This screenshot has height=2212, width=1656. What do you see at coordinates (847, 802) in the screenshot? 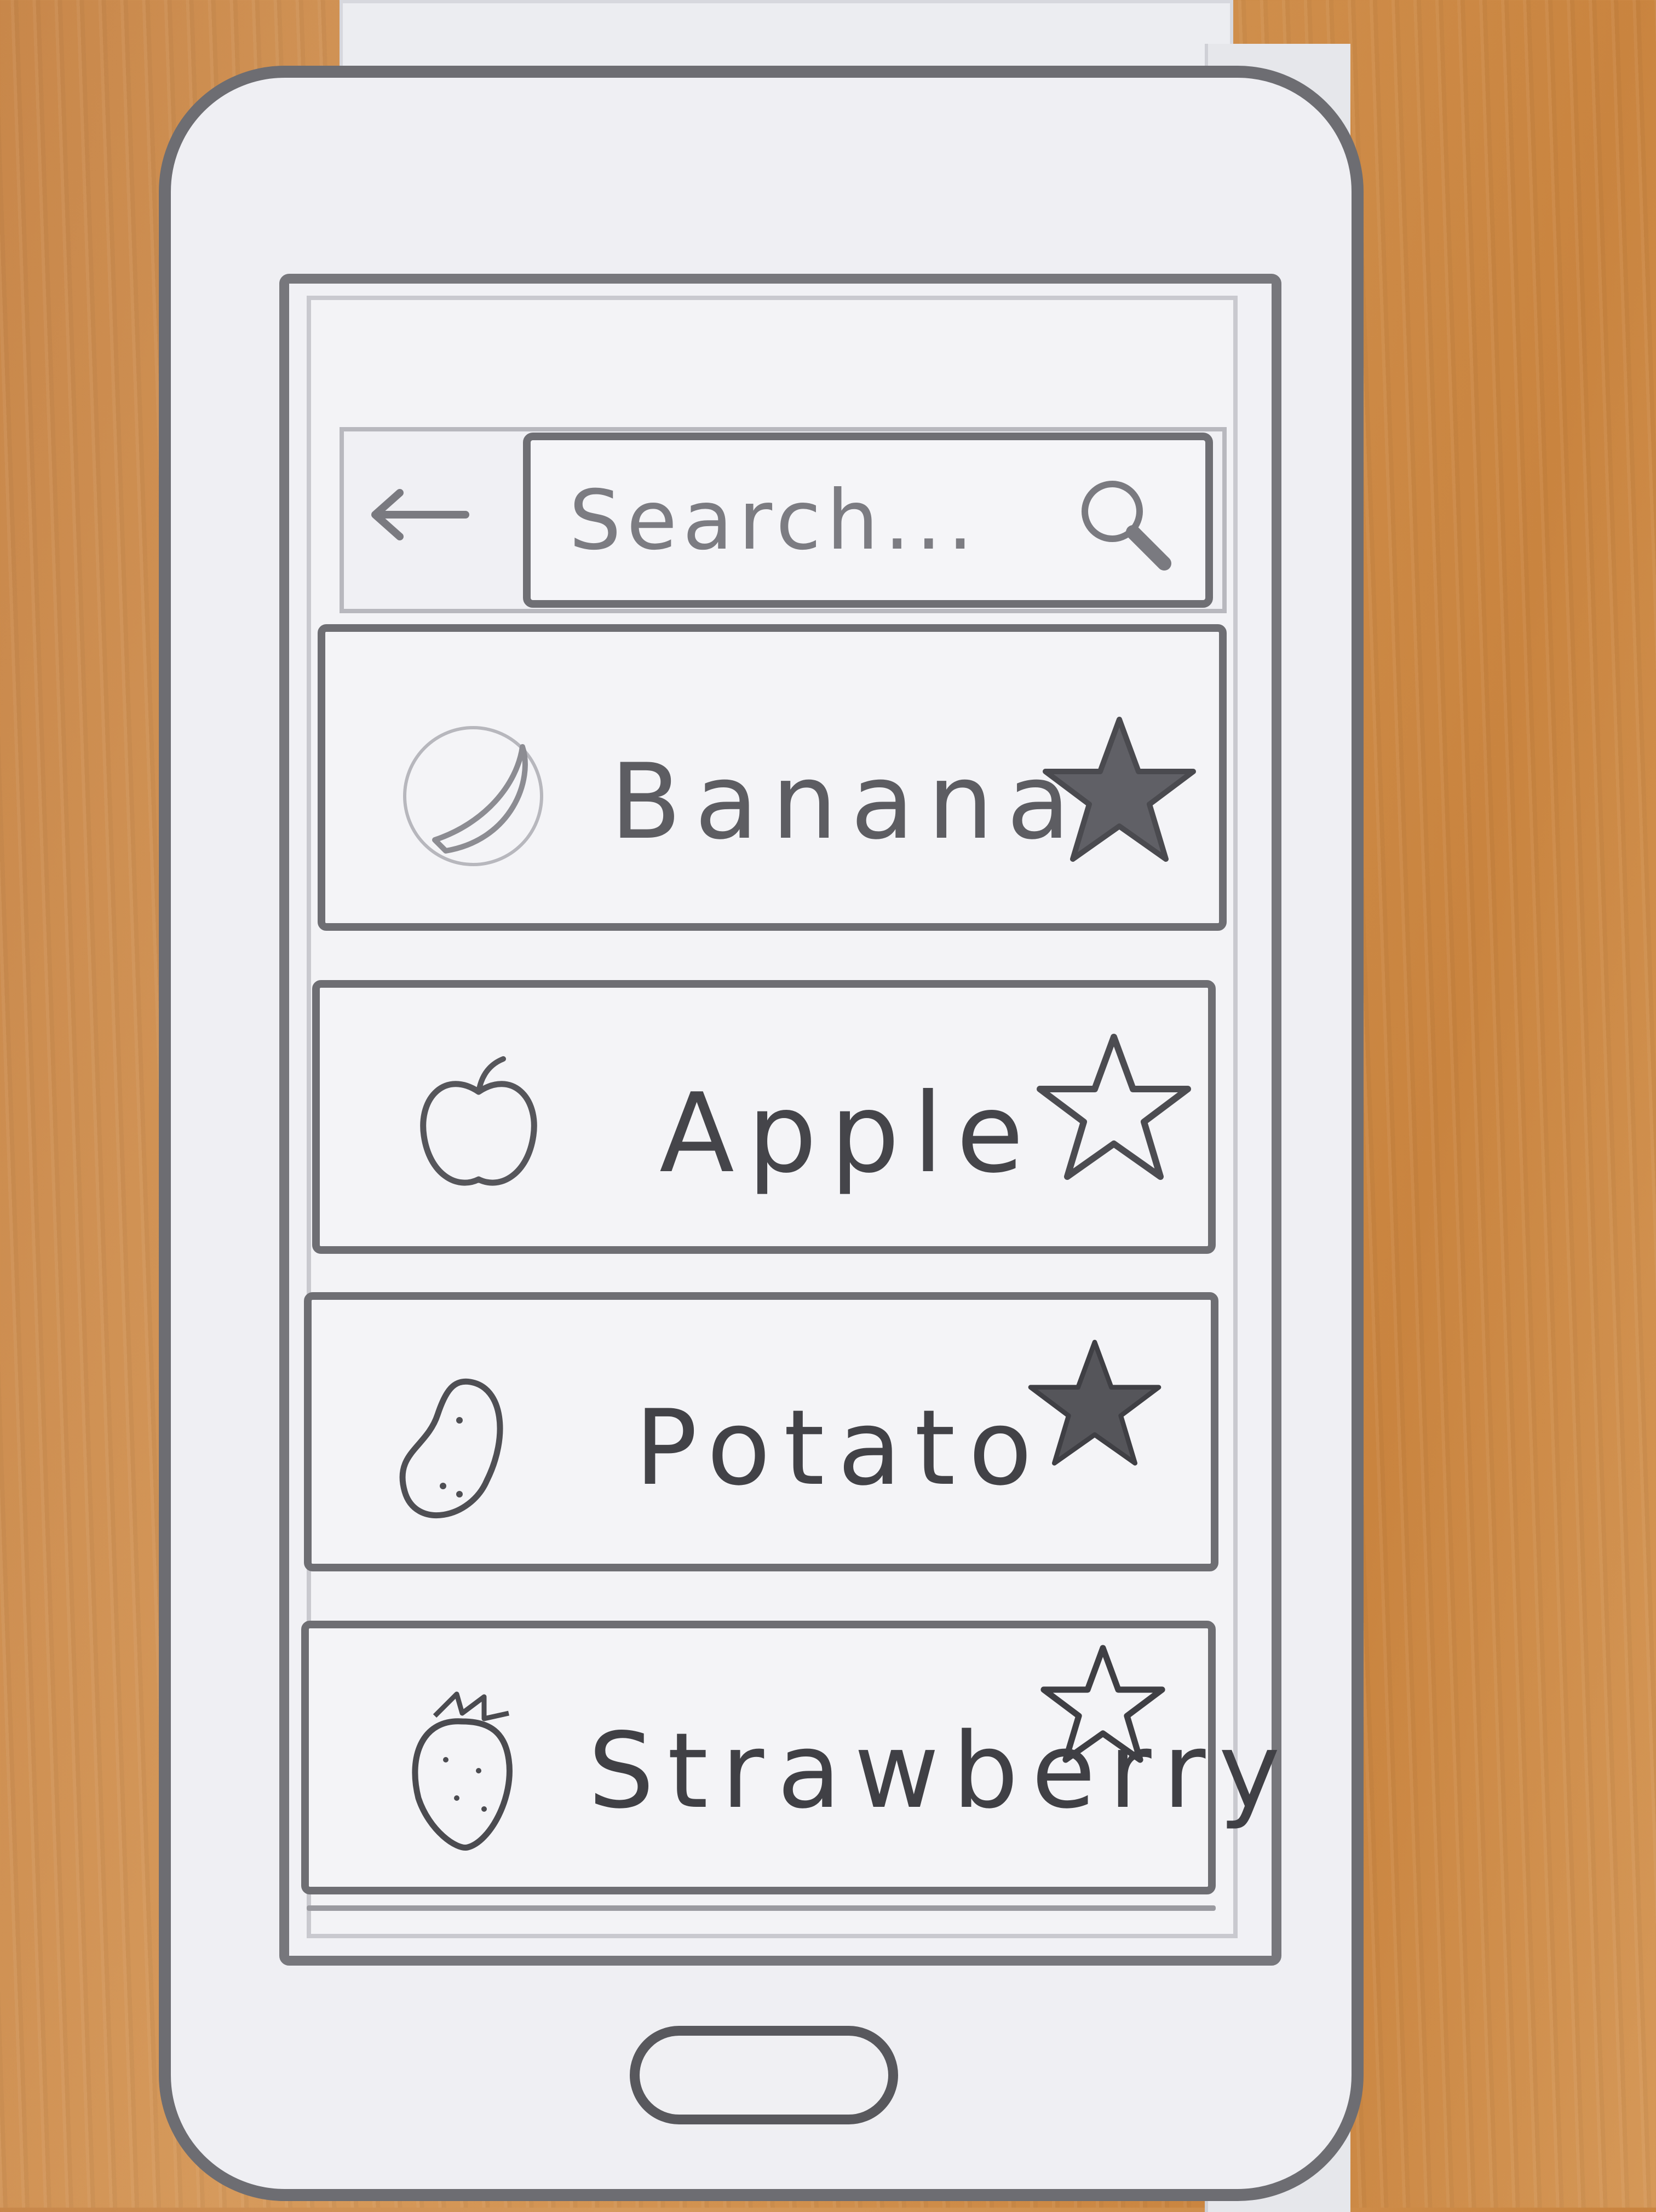
I see `item-label: Banana` at bounding box center [847, 802].